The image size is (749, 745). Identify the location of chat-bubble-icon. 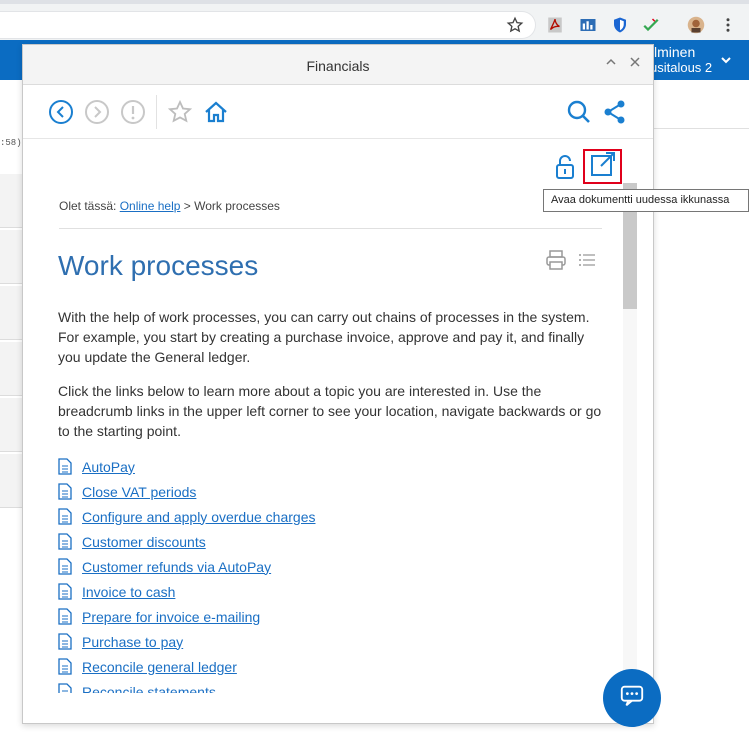
(632, 698).